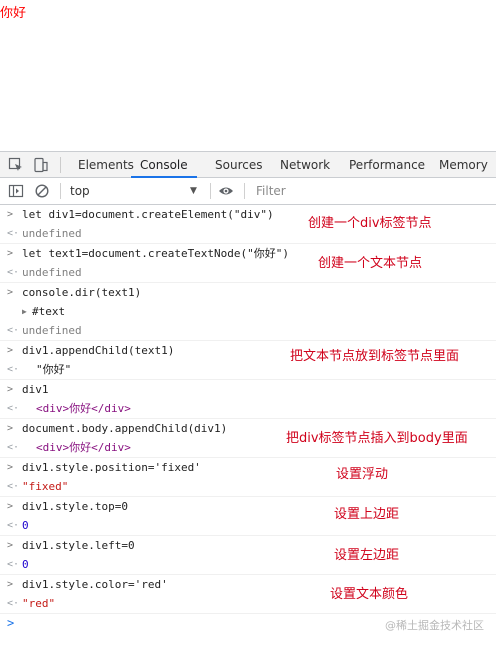 This screenshot has height=651, width=496. I want to click on annotation-label: 设置文本颜色, so click(369, 594).